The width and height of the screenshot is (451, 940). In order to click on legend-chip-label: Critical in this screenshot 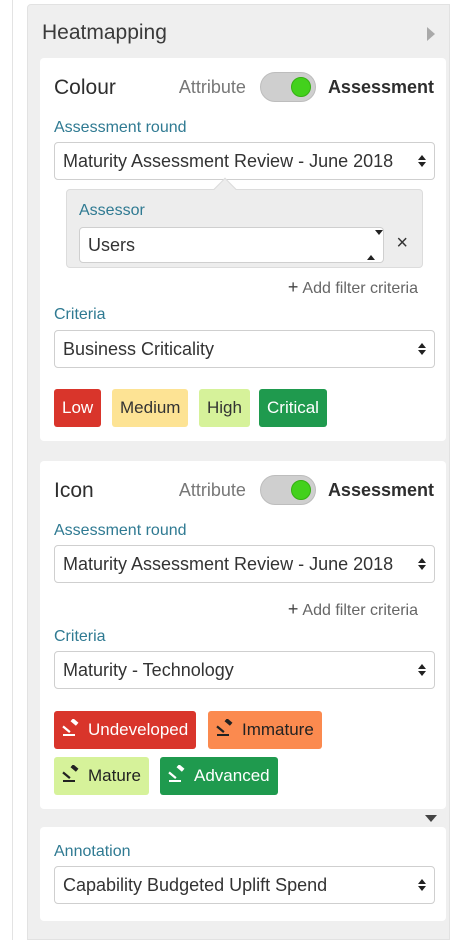, I will do `click(293, 407)`.